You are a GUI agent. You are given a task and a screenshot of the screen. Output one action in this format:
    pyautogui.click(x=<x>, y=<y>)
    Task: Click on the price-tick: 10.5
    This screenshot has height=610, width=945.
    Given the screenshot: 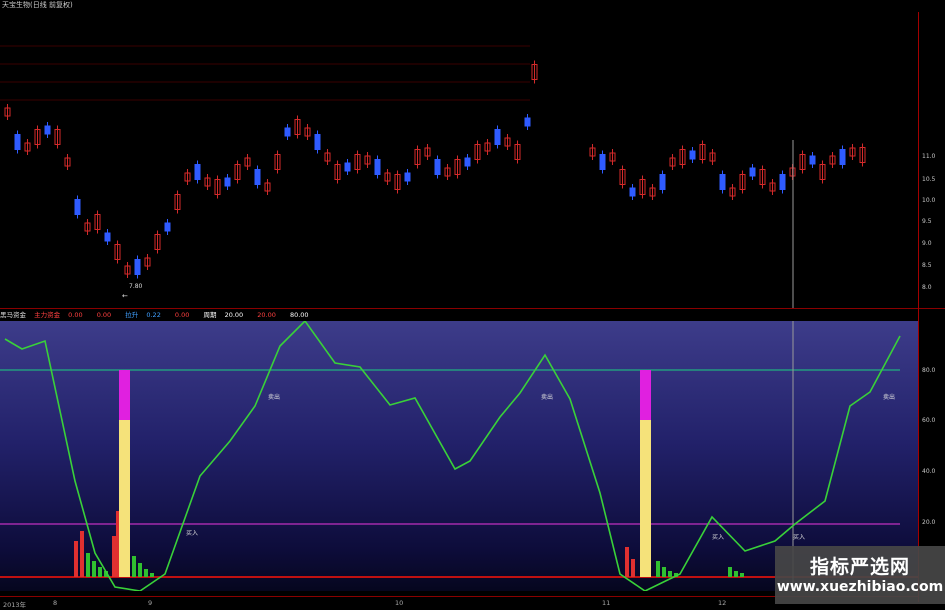 What is the action you would take?
    pyautogui.click(x=929, y=179)
    